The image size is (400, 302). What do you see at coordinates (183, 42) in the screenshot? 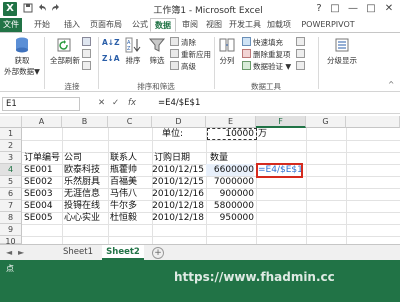
I see `clear-button: 清除` at bounding box center [183, 42].